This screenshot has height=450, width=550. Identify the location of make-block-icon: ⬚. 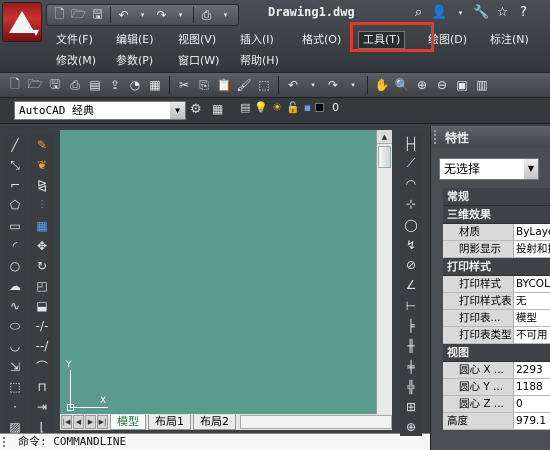
(15, 387).